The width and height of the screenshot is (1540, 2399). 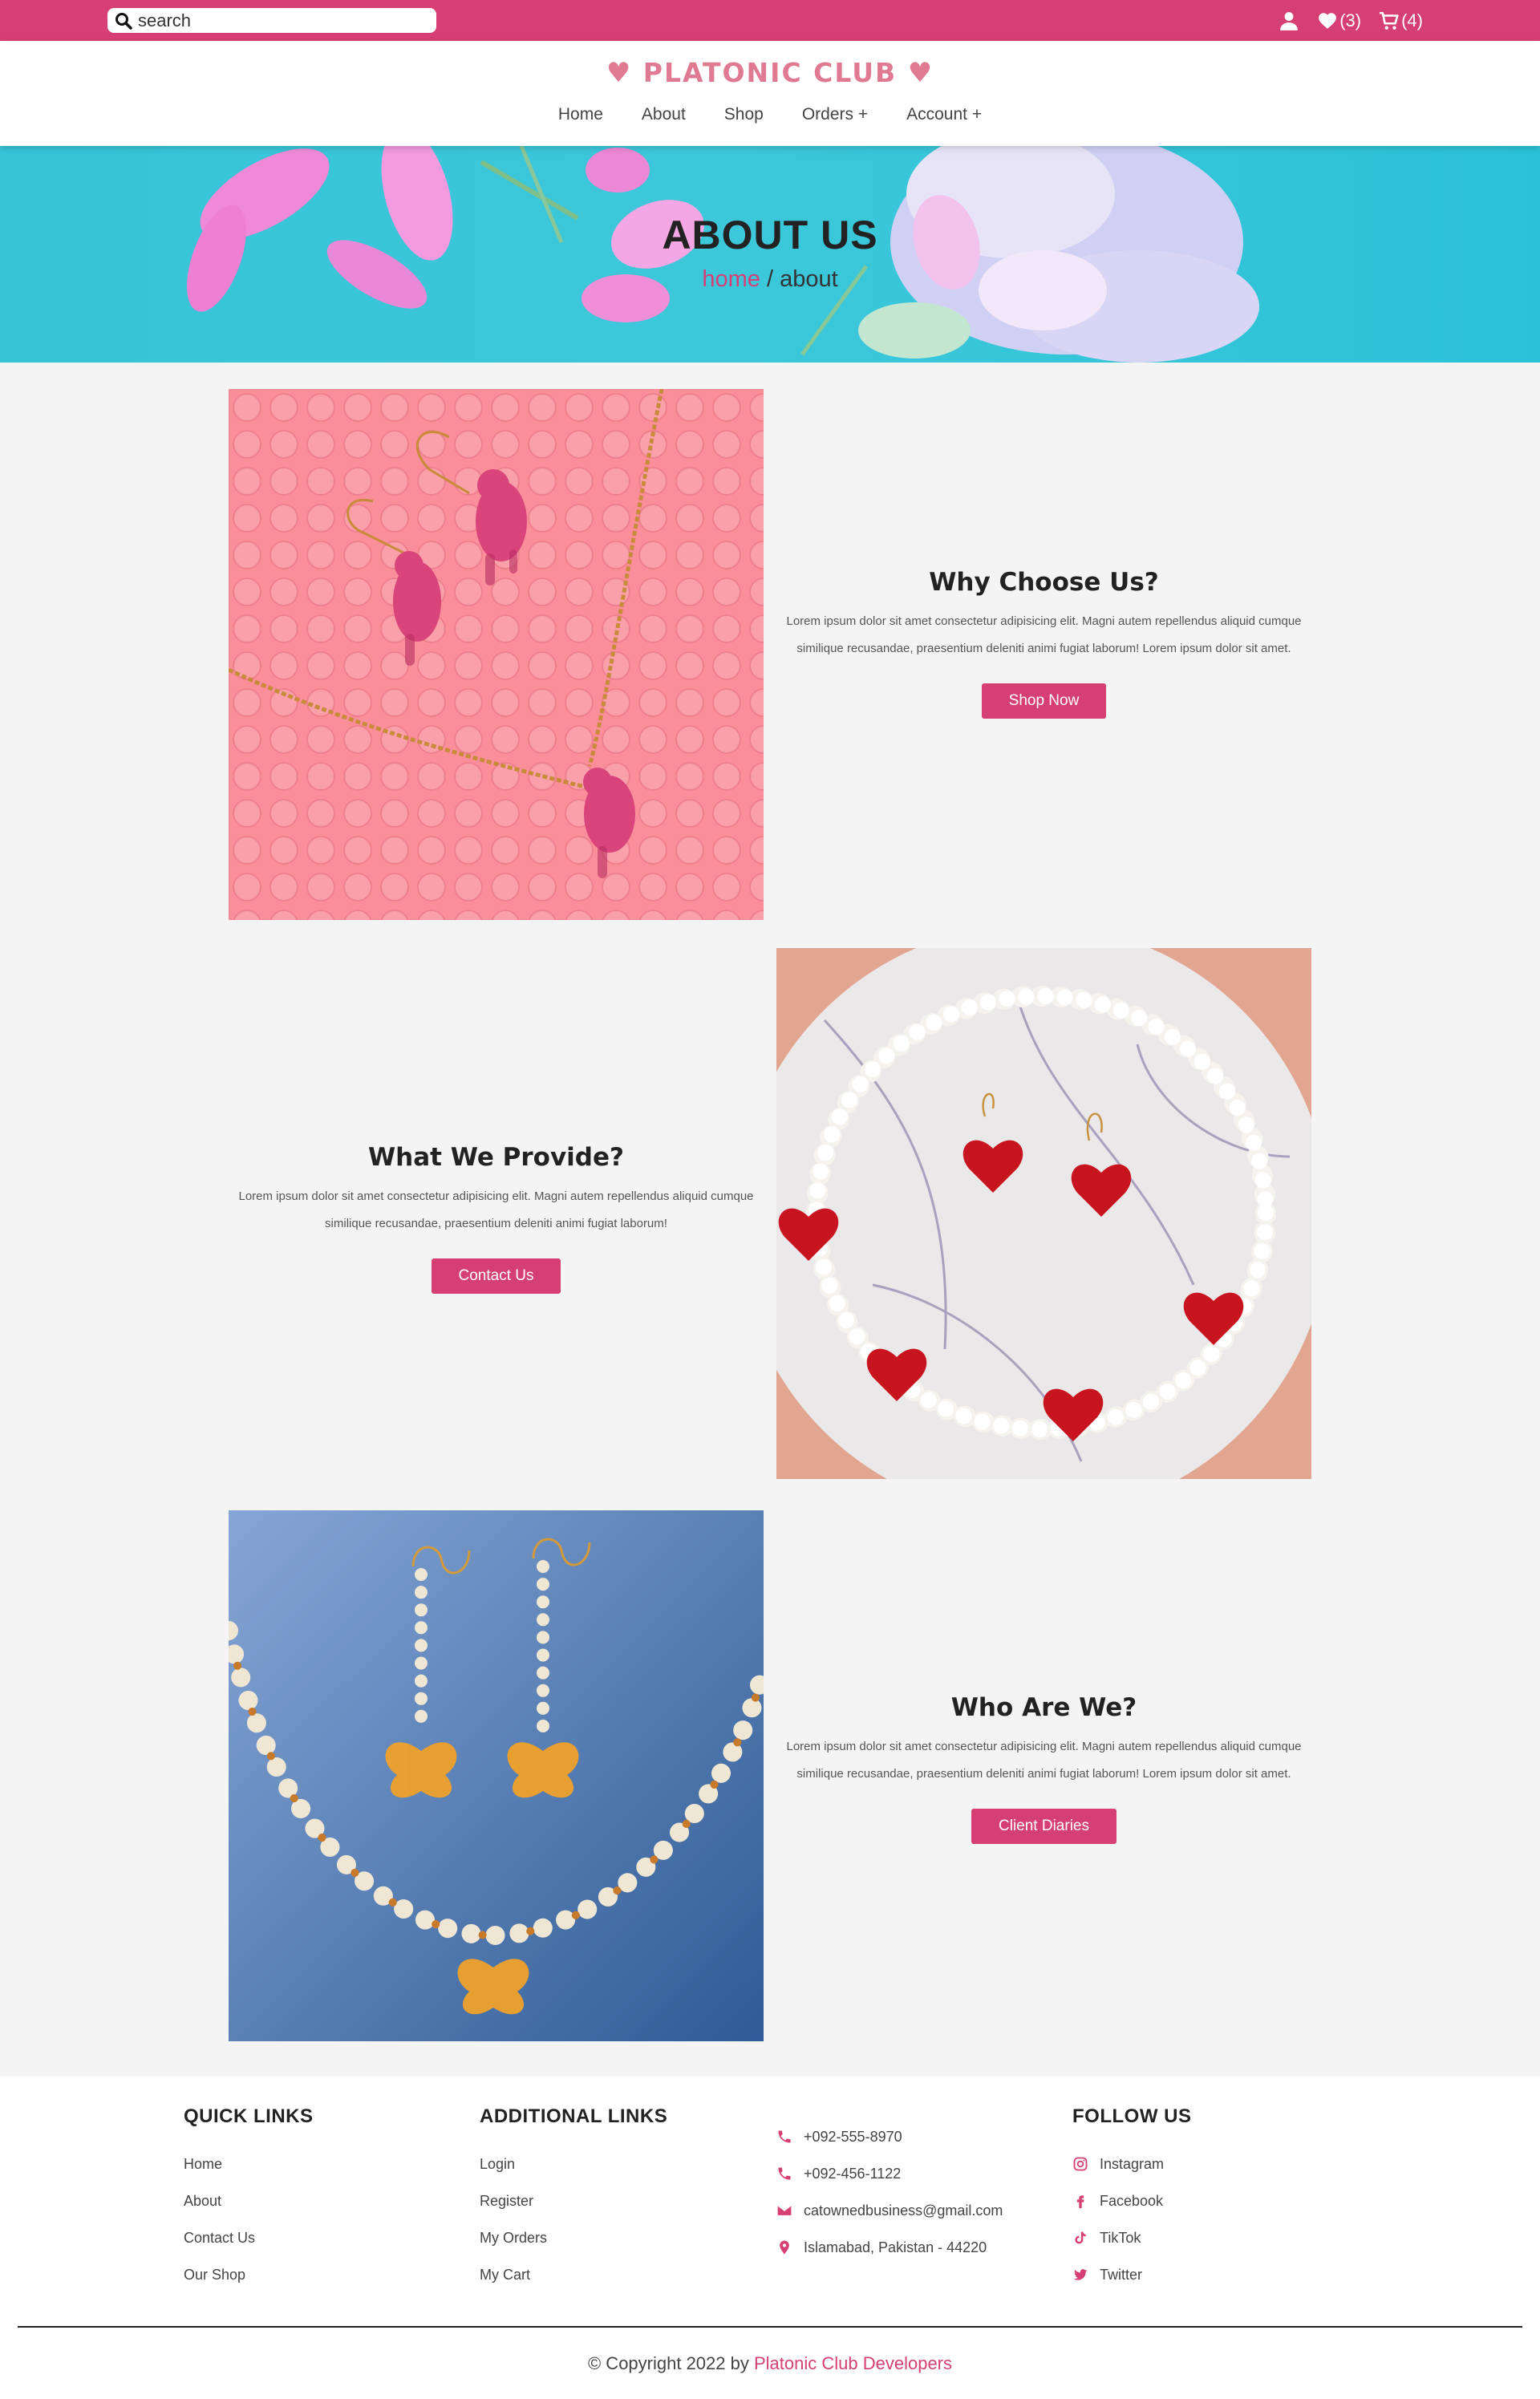 What do you see at coordinates (1044, 582) in the screenshot?
I see `section-title: Why Choose Us?` at bounding box center [1044, 582].